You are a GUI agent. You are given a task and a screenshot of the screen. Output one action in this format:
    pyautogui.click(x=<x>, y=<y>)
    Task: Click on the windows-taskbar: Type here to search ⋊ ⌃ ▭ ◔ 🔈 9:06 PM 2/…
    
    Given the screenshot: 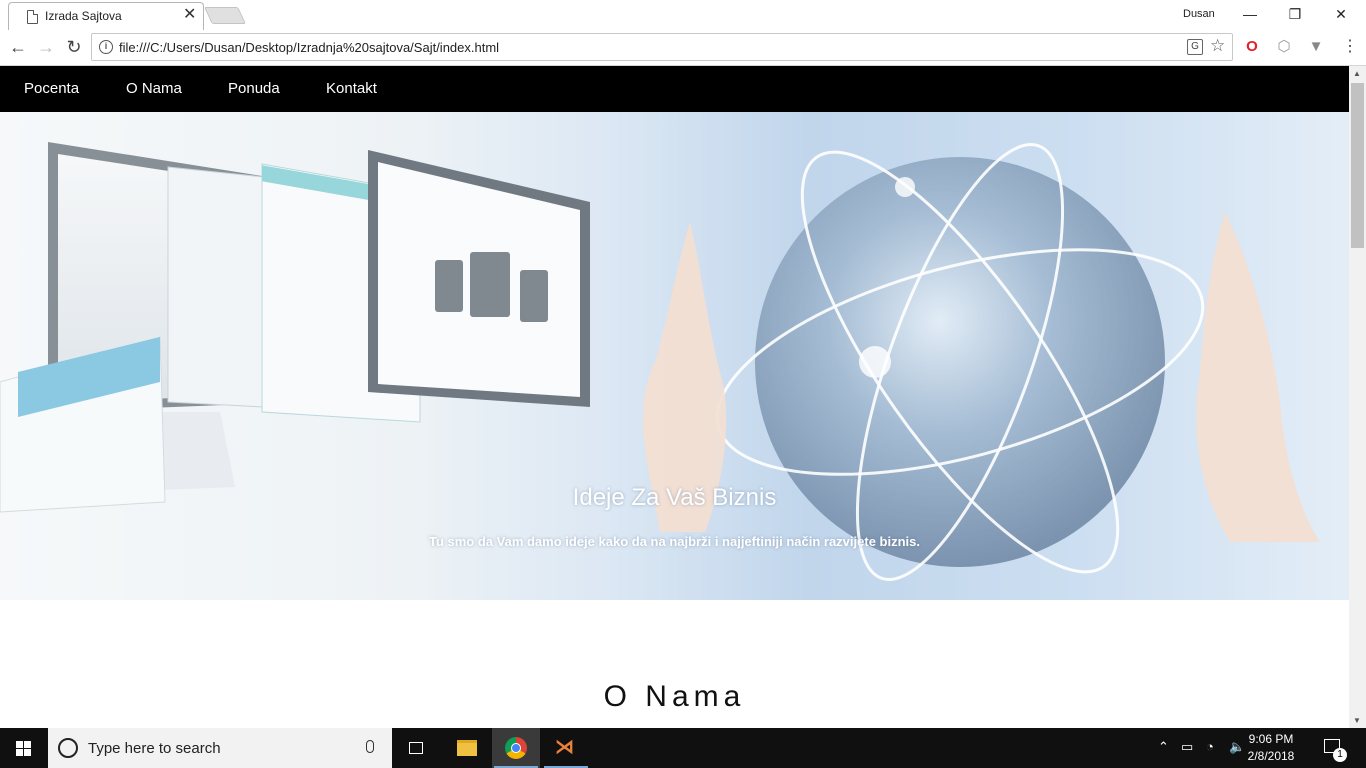 What is the action you would take?
    pyautogui.click(x=683, y=748)
    